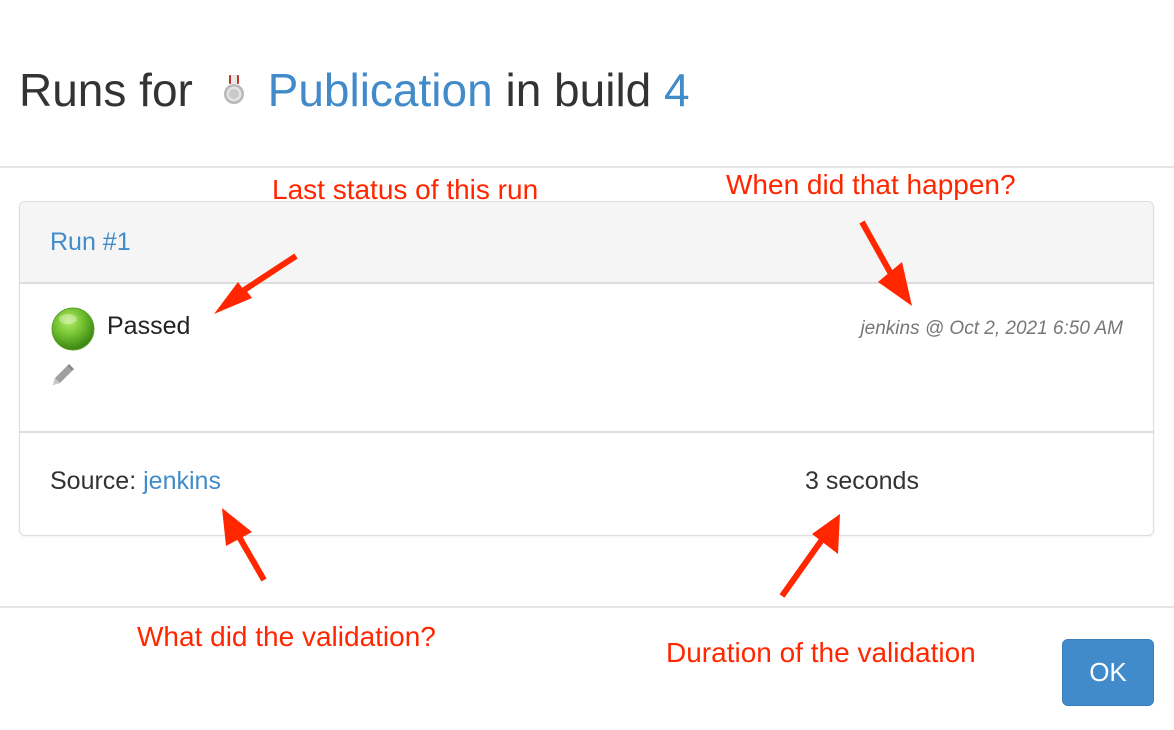  Describe the element at coordinates (587, 607) in the screenshot. I see `footer-divider` at that location.